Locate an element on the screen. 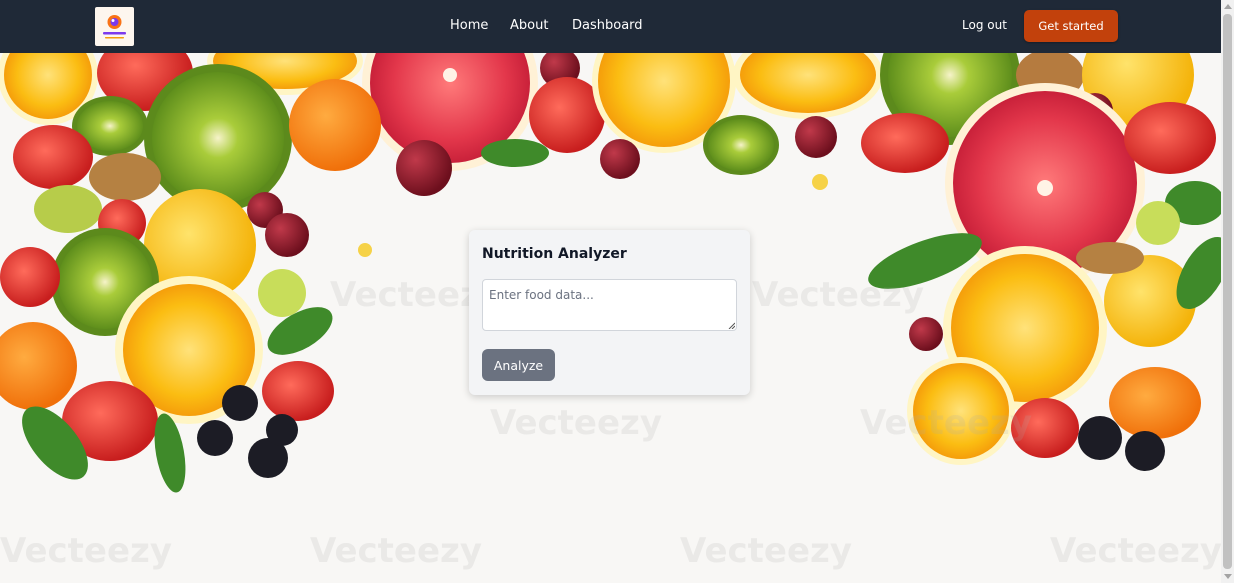  nav-link-dashboard: Dashboard is located at coordinates (607, 25).